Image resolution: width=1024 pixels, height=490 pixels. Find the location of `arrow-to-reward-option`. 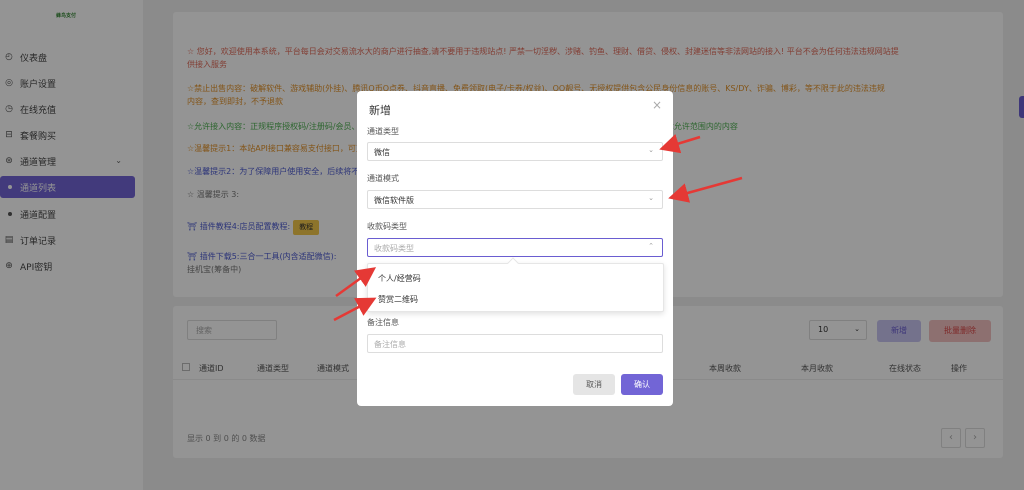

arrow-to-reward-option is located at coordinates (355, 309).